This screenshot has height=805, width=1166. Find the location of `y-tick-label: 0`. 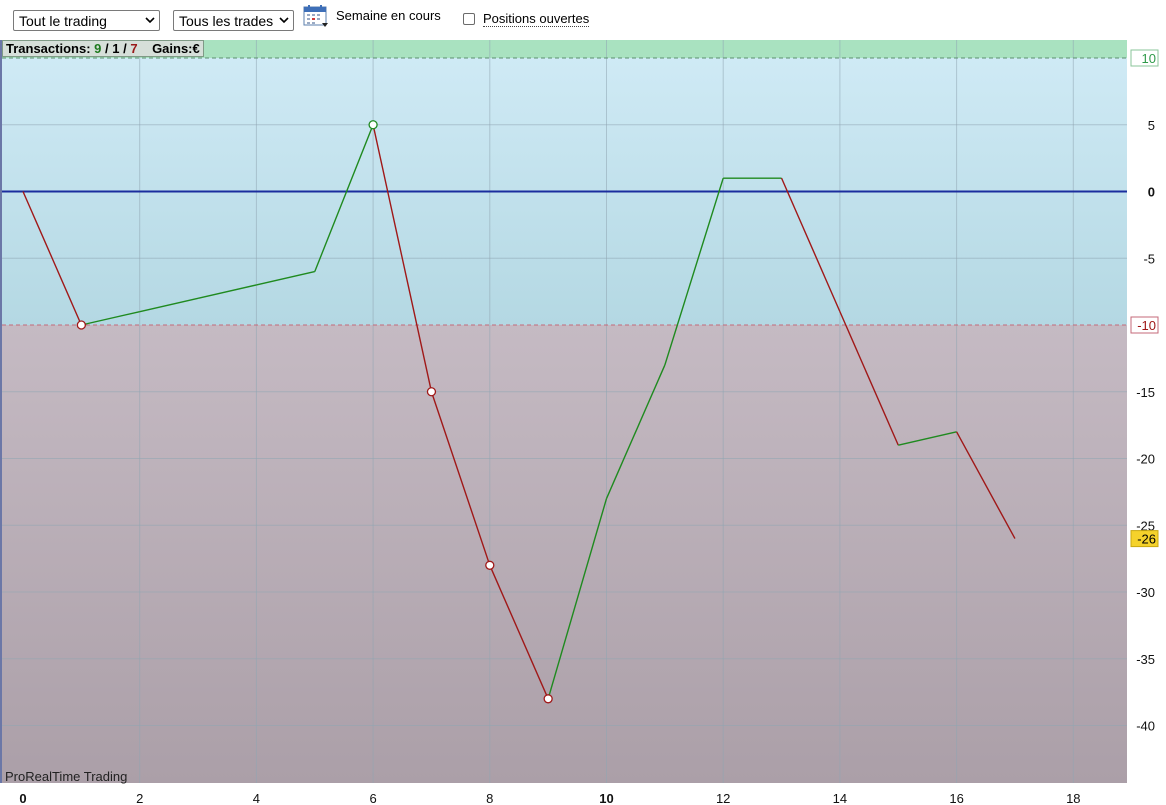

y-tick-label: 0 is located at coordinates (1151, 192).